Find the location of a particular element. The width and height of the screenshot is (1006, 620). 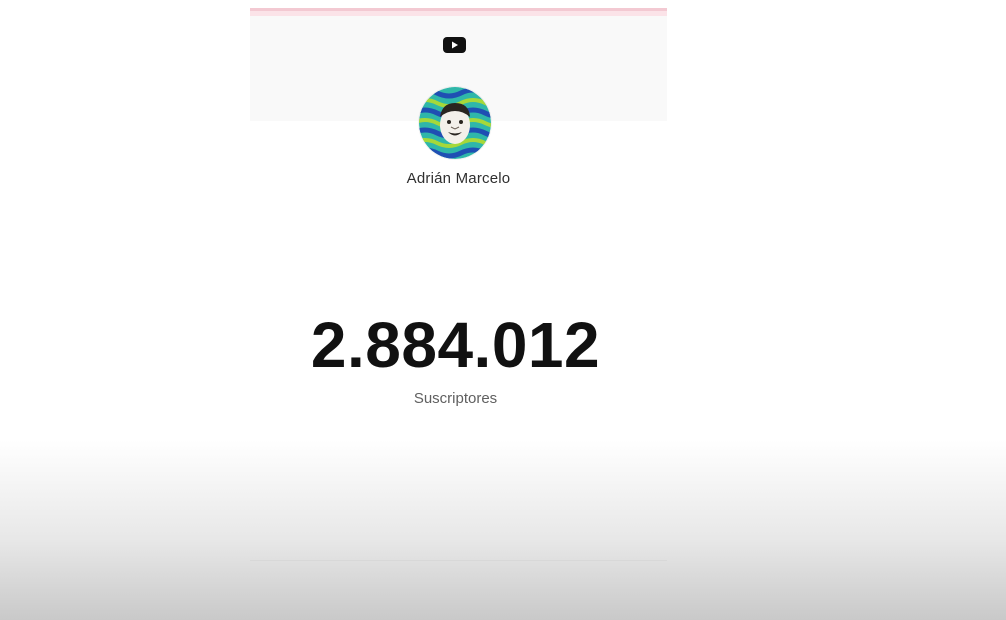

channel-name: Adrián Marcelo is located at coordinates (458, 178).